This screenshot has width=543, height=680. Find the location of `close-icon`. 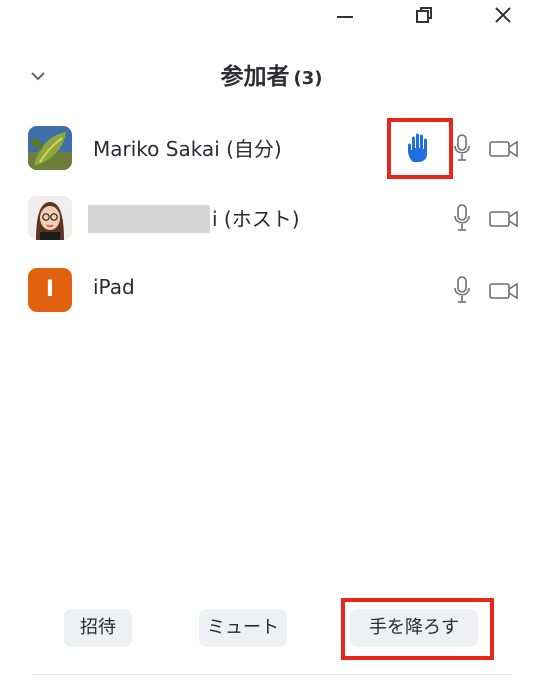

close-icon is located at coordinates (503, 15).